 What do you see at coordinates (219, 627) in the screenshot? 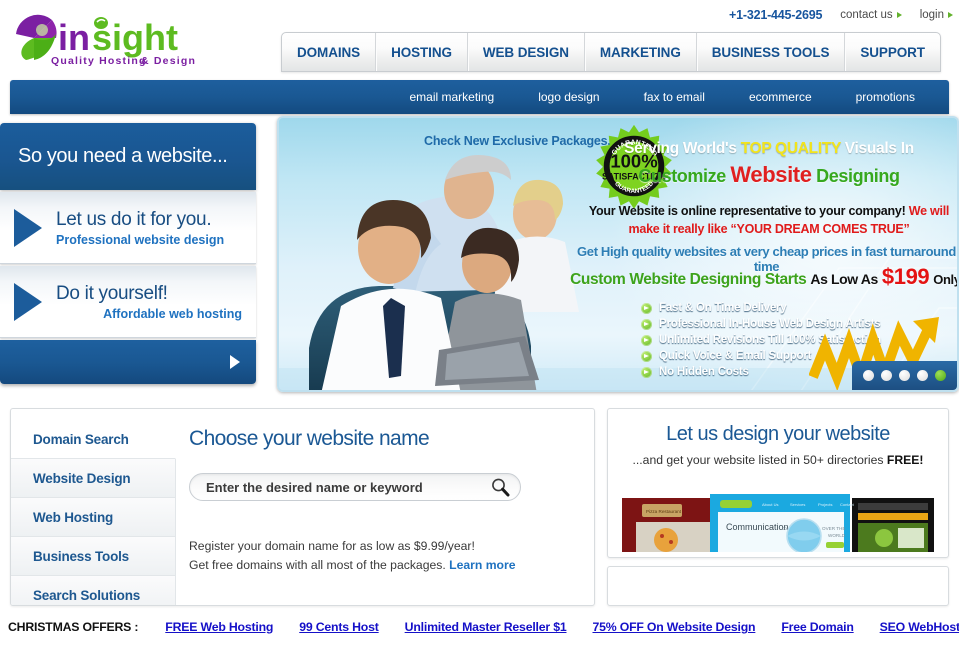
I see `offer-free-web-hosting: FREE Web Hosting` at bounding box center [219, 627].